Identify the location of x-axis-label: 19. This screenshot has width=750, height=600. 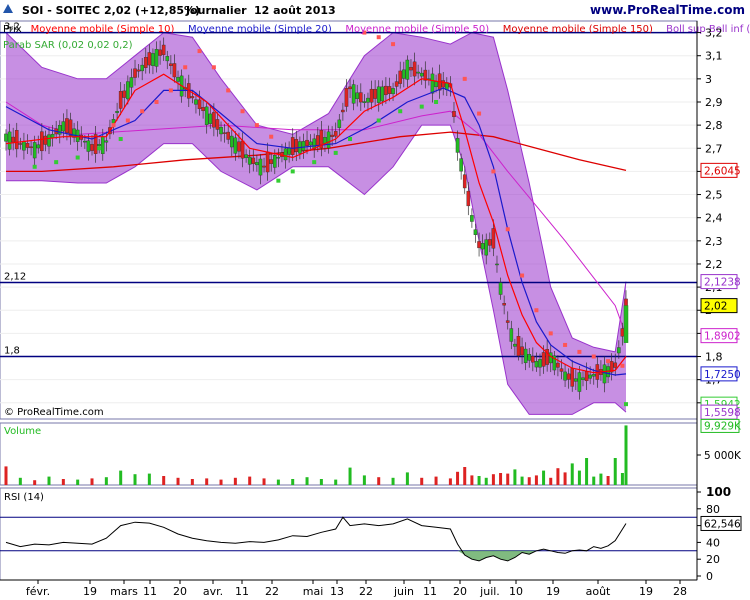
(553, 591).